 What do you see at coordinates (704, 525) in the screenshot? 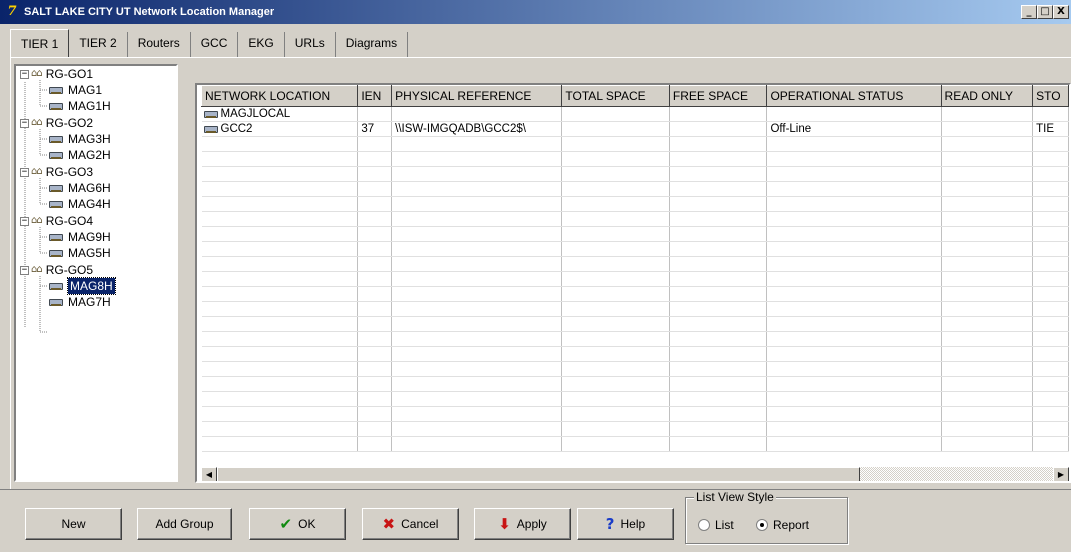
I see `radio-list-indicator` at bounding box center [704, 525].